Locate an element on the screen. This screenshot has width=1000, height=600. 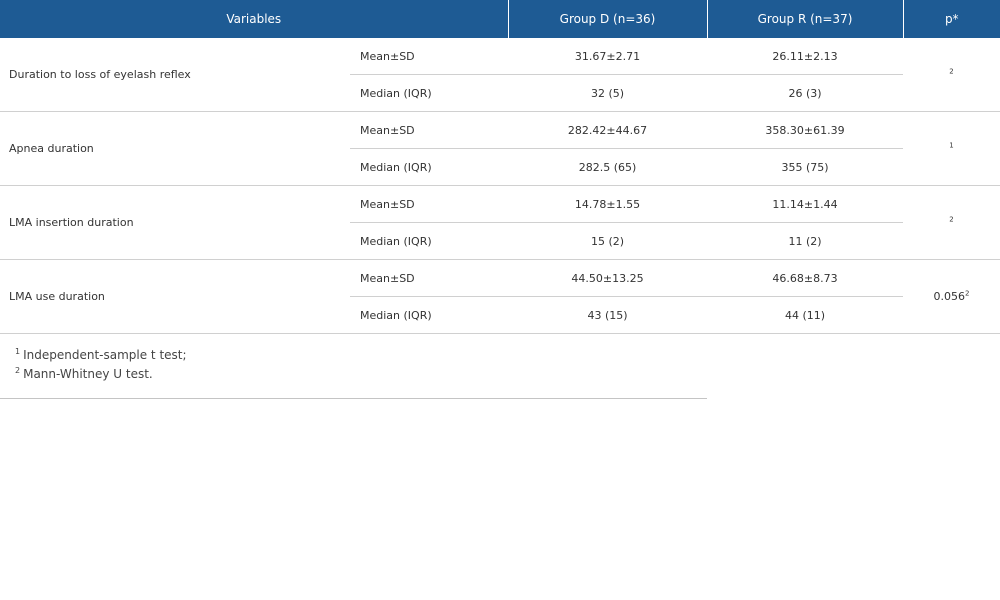
mean-group-d: 14.78±1.55 is located at coordinates (607, 204).